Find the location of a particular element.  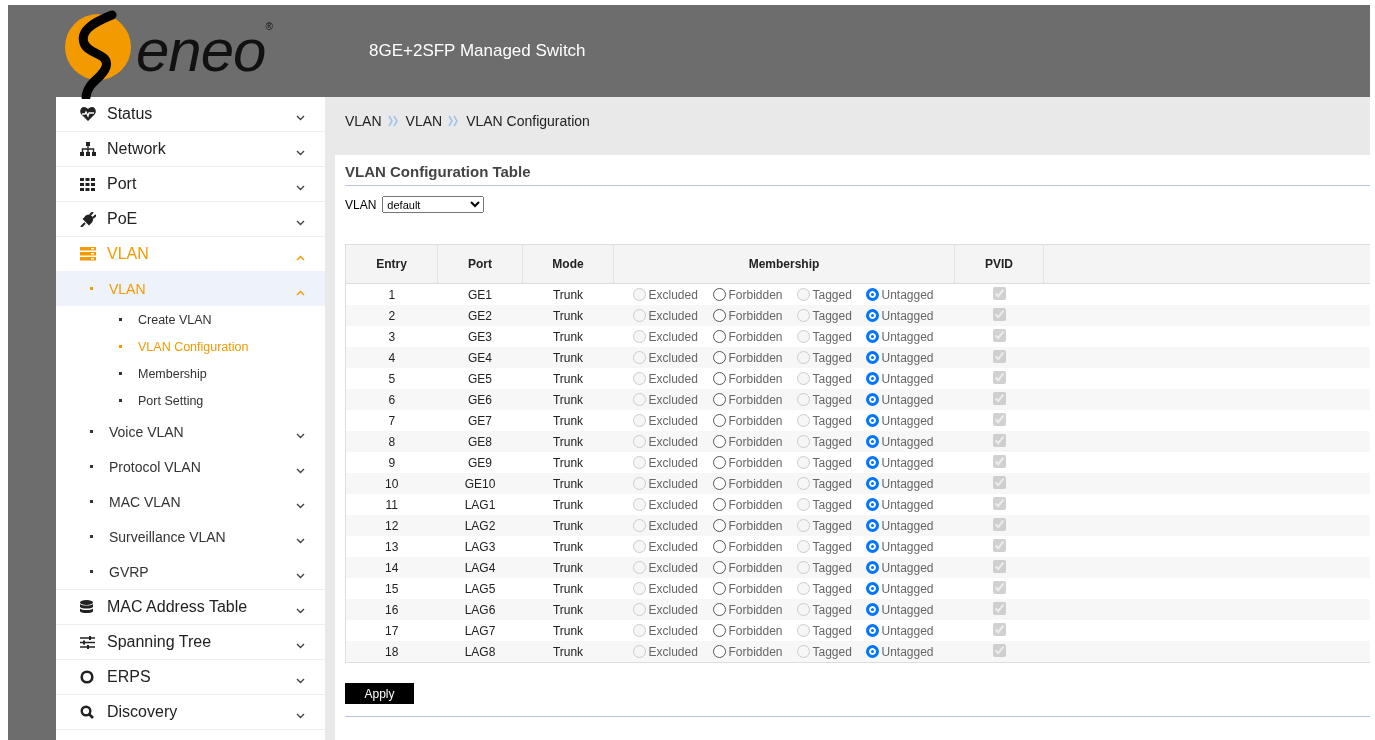

submenu-link: Membership is located at coordinates (190, 373).